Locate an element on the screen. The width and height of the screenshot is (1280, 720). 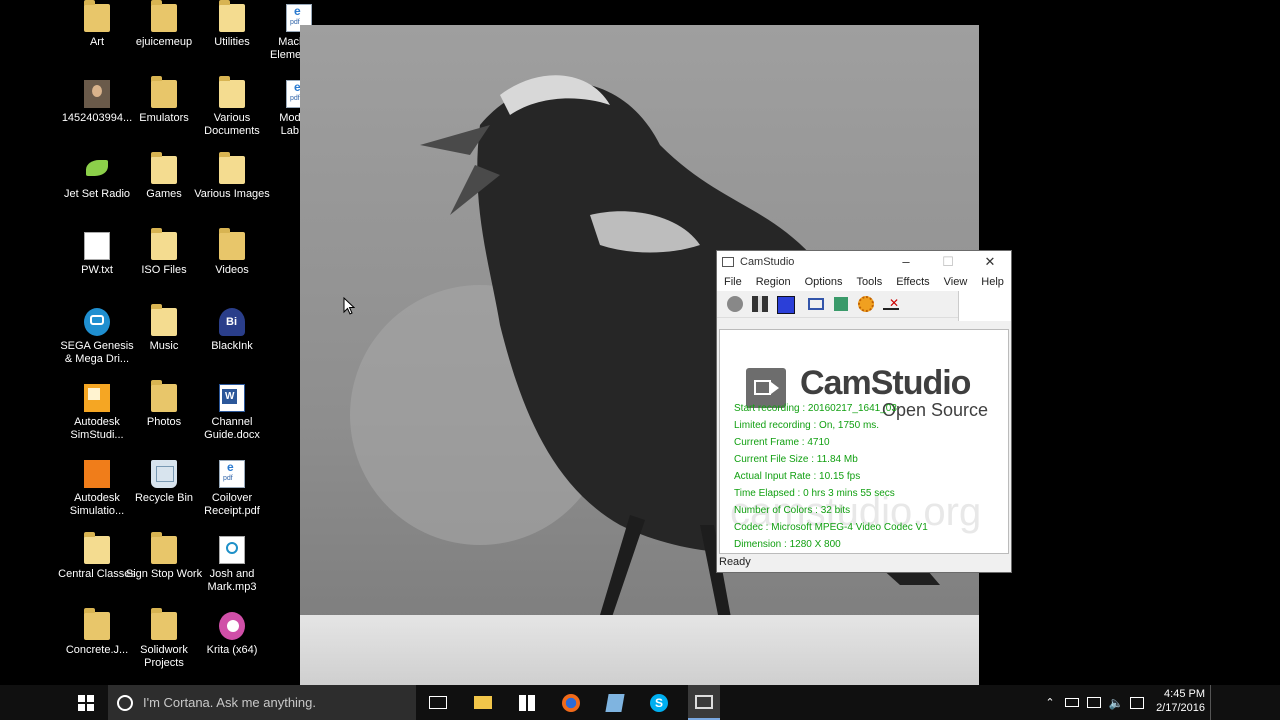
volume-tray-button: 🔈 is located at coordinates (1116, 702).